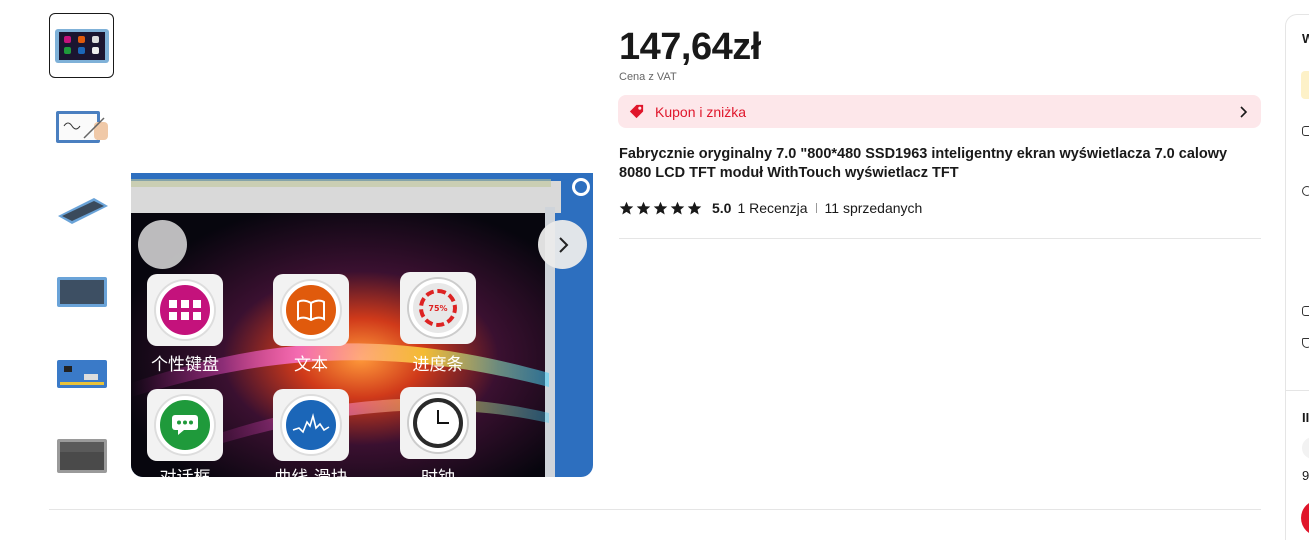 This screenshot has height=540, width=1309. I want to click on truck-icon, so click(1305, 131).